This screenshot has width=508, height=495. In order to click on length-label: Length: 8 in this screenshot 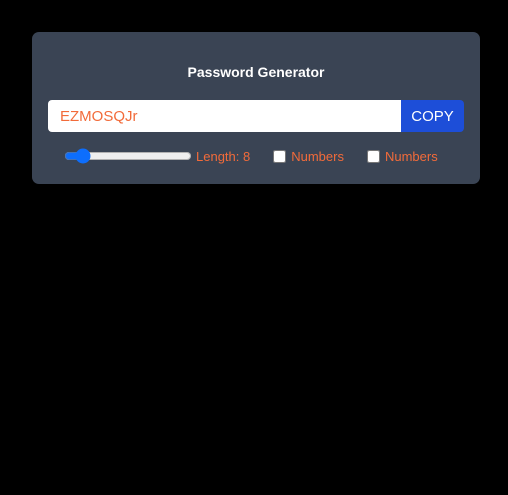, I will do `click(223, 156)`.